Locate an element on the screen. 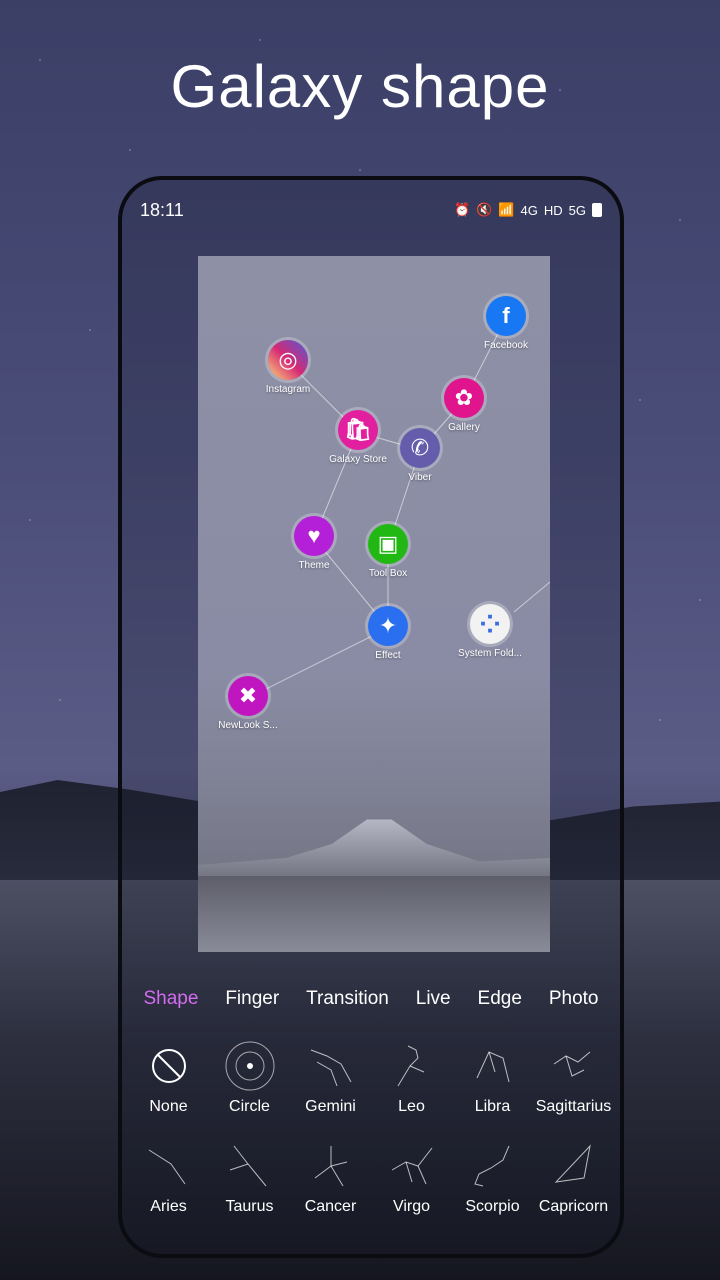  shape-label: Sagittarius is located at coordinates (573, 1106).